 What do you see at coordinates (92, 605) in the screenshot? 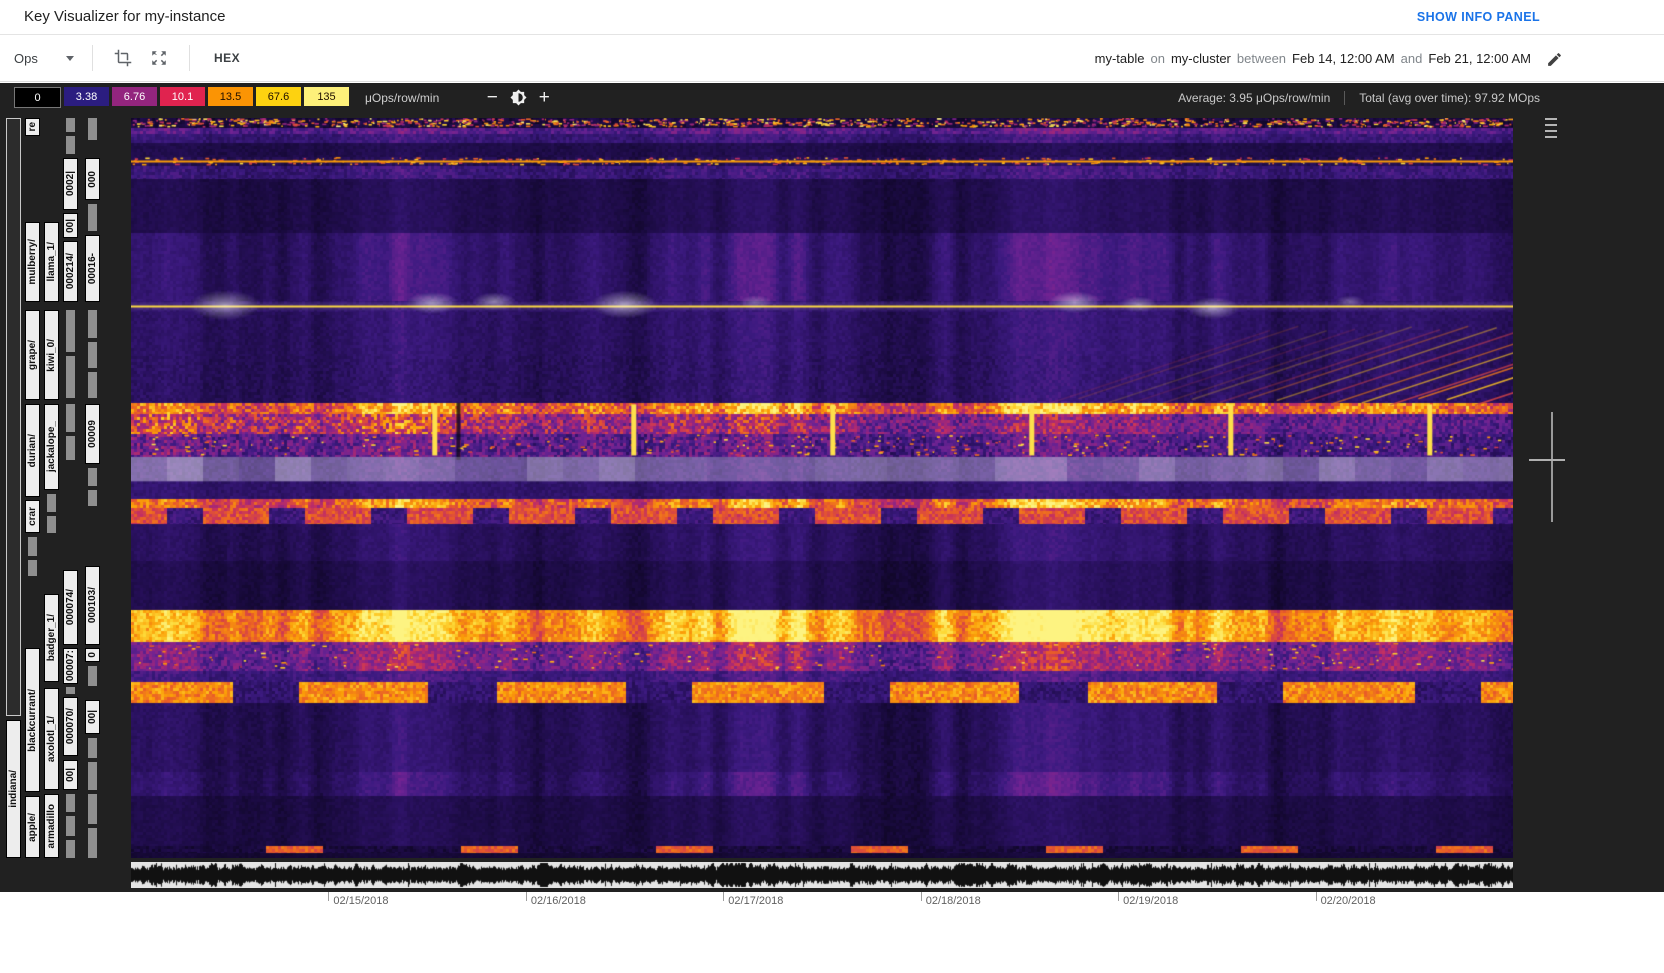
I see `key-label: 000103/` at bounding box center [92, 605].